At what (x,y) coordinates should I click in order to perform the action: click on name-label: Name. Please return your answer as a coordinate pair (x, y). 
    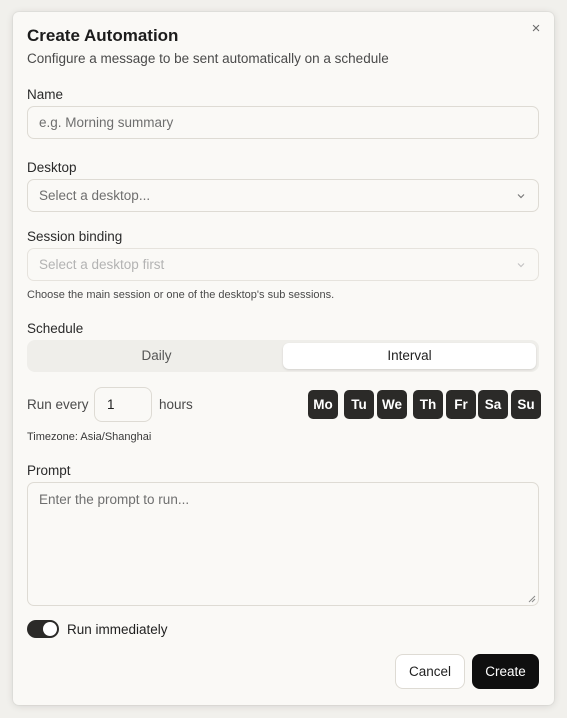
    Looking at the image, I should click on (45, 94).